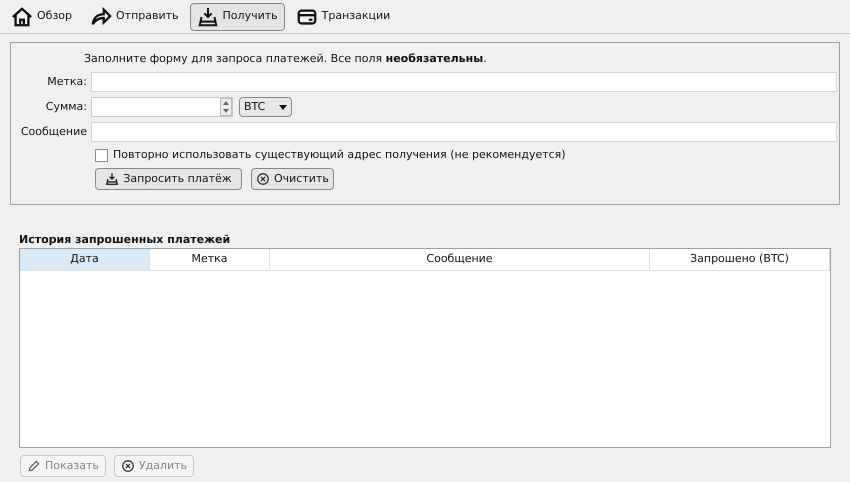  What do you see at coordinates (265, 107) in the screenshot?
I see `unit-dropdown: BTC` at bounding box center [265, 107].